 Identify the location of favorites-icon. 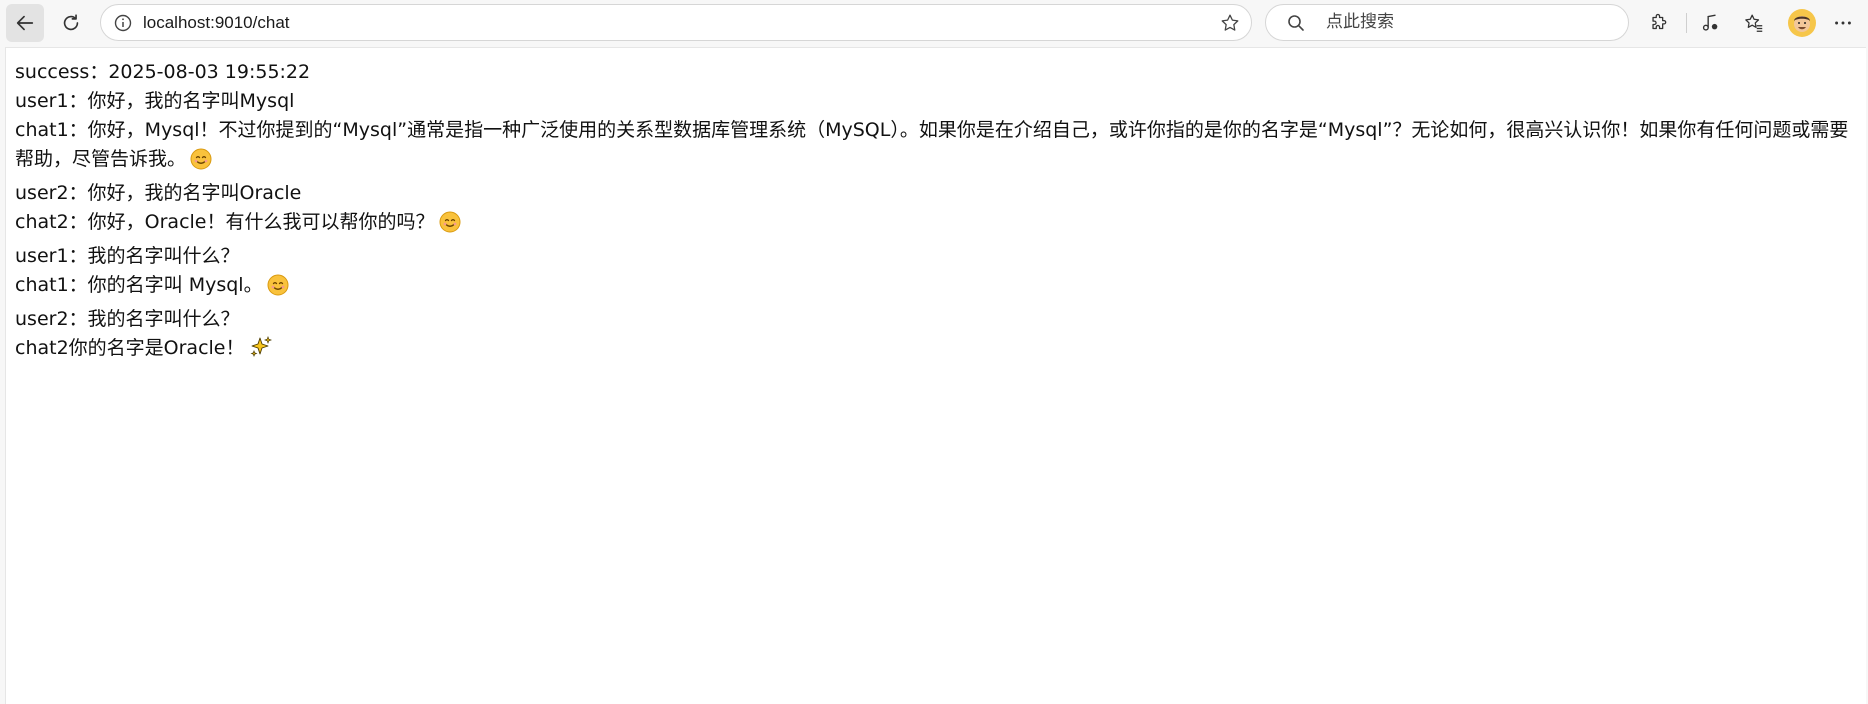
(1754, 23).